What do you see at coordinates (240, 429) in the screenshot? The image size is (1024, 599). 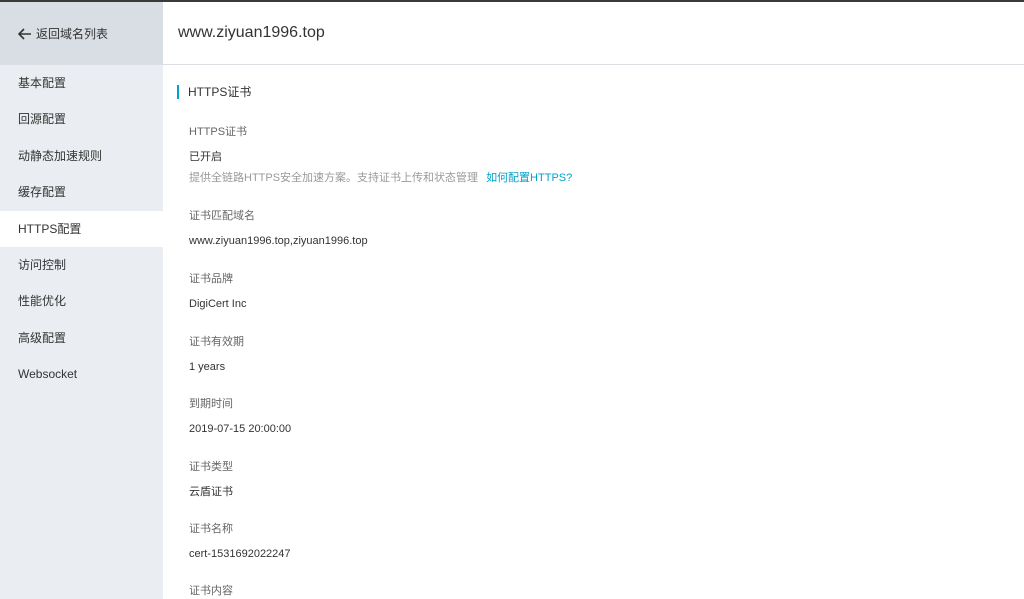 I see `field-value: 2019-07-15 20:00:00` at bounding box center [240, 429].